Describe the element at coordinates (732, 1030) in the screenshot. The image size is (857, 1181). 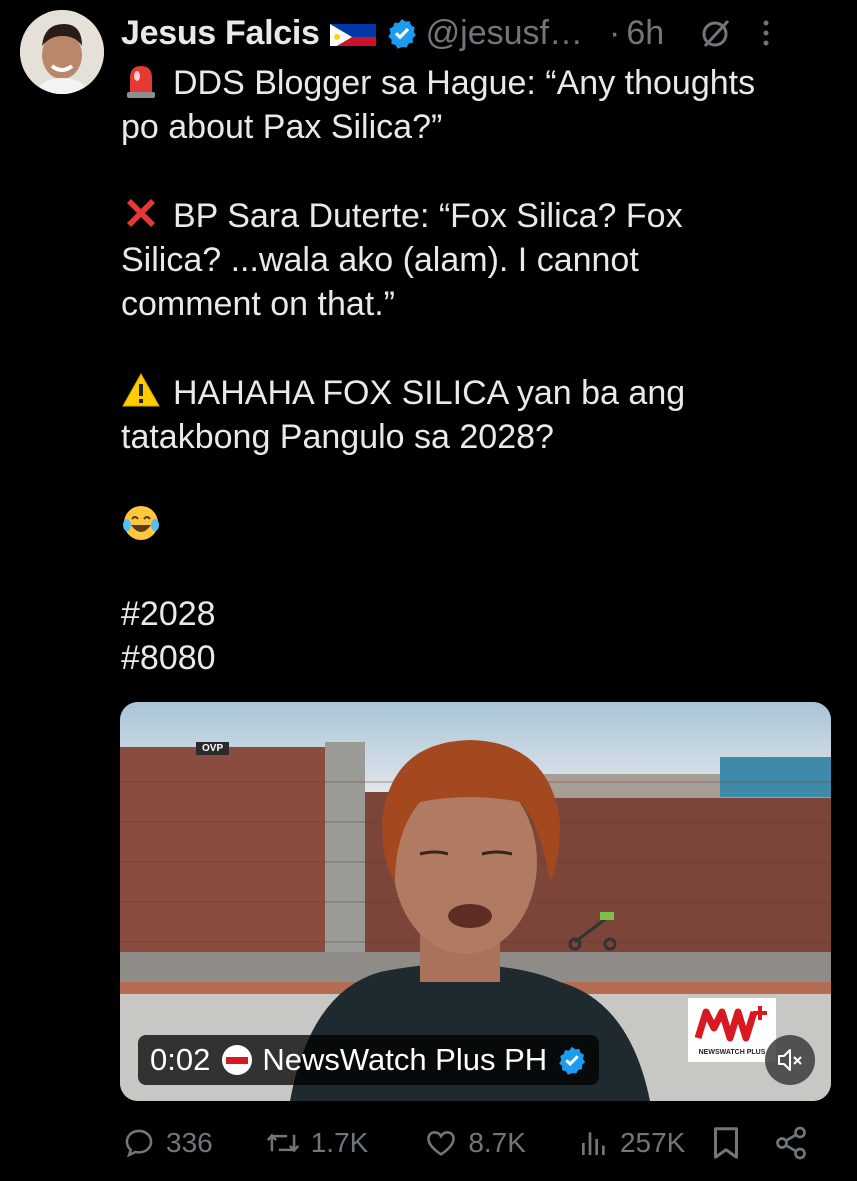
I see `newswatch-plus-logo: NEWSWATCH PLUS` at that location.